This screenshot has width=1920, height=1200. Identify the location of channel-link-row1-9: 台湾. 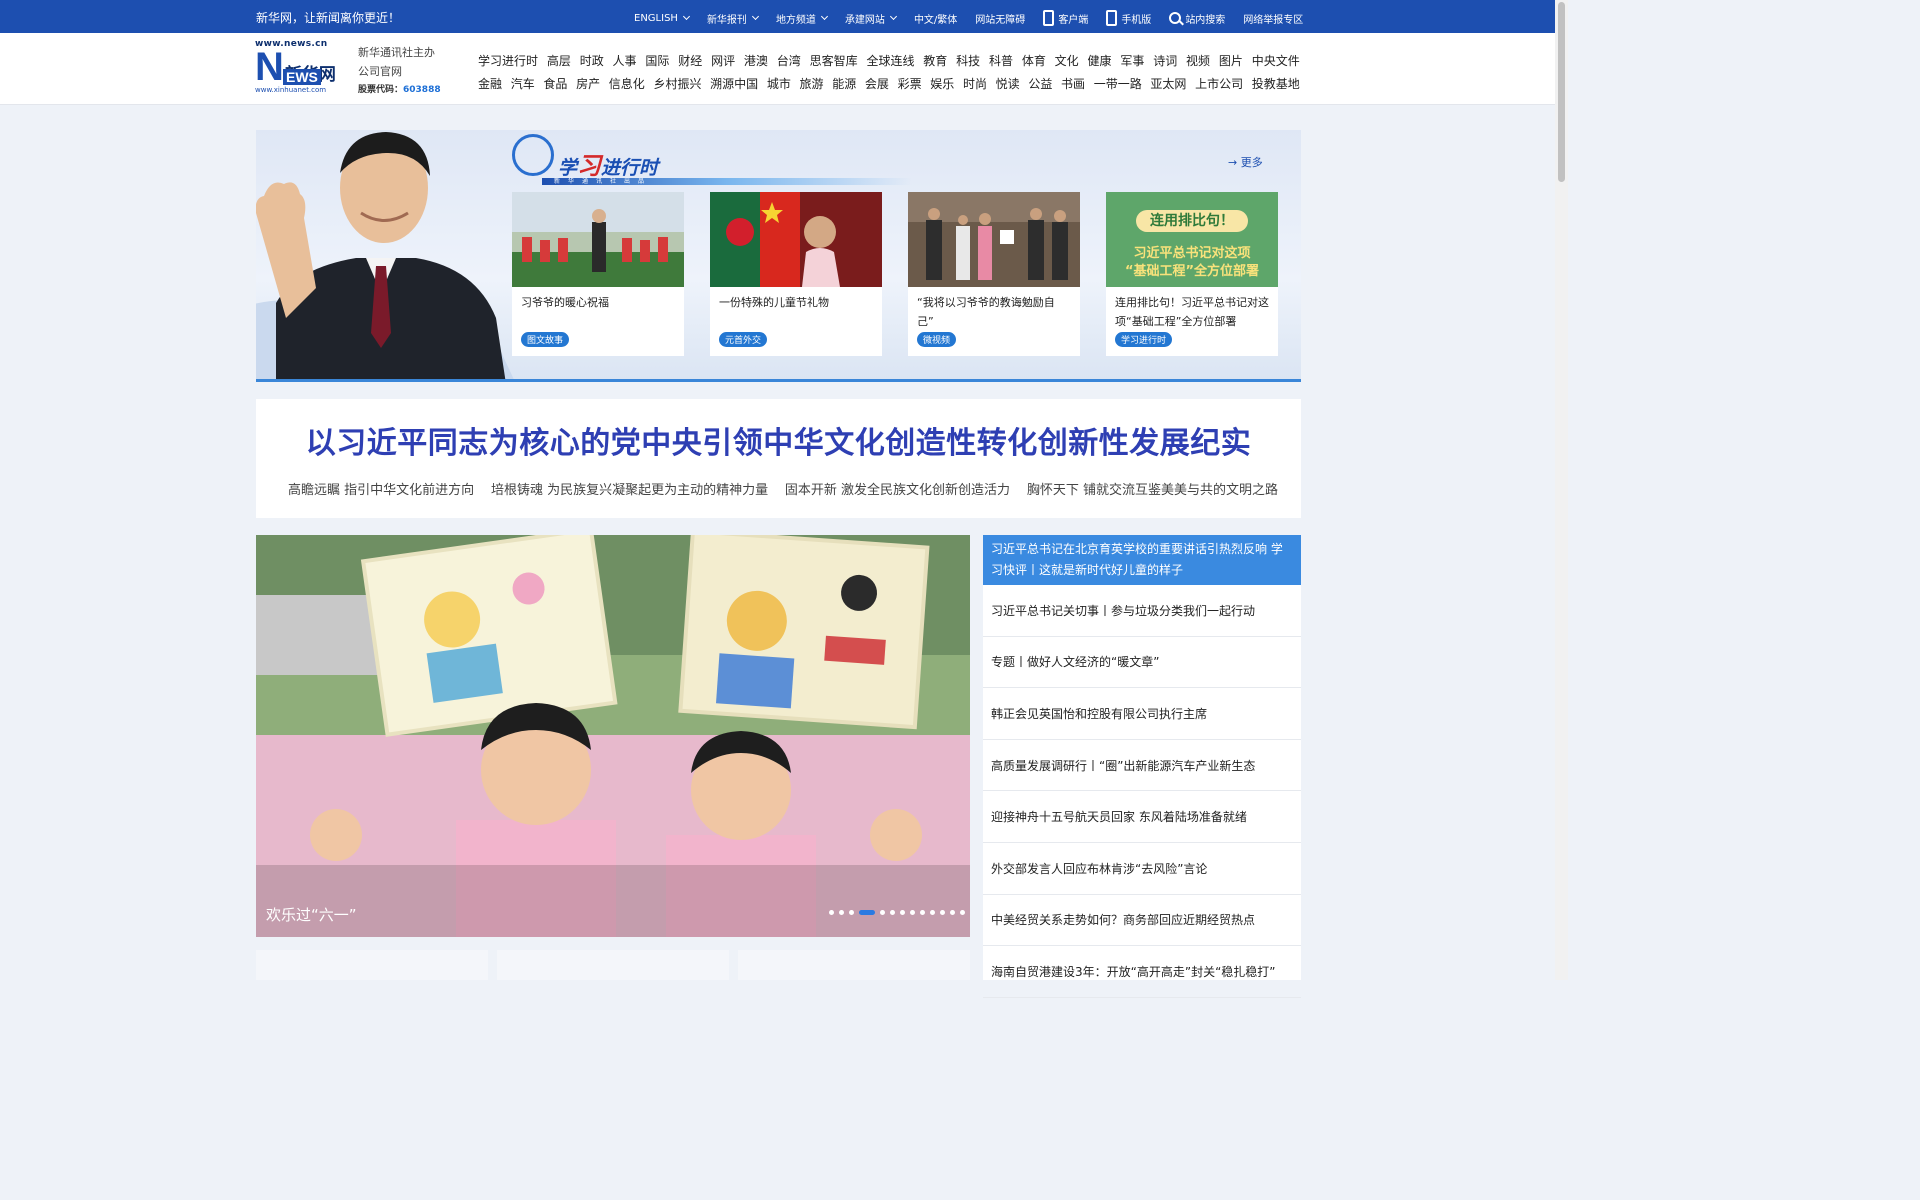
(789, 60).